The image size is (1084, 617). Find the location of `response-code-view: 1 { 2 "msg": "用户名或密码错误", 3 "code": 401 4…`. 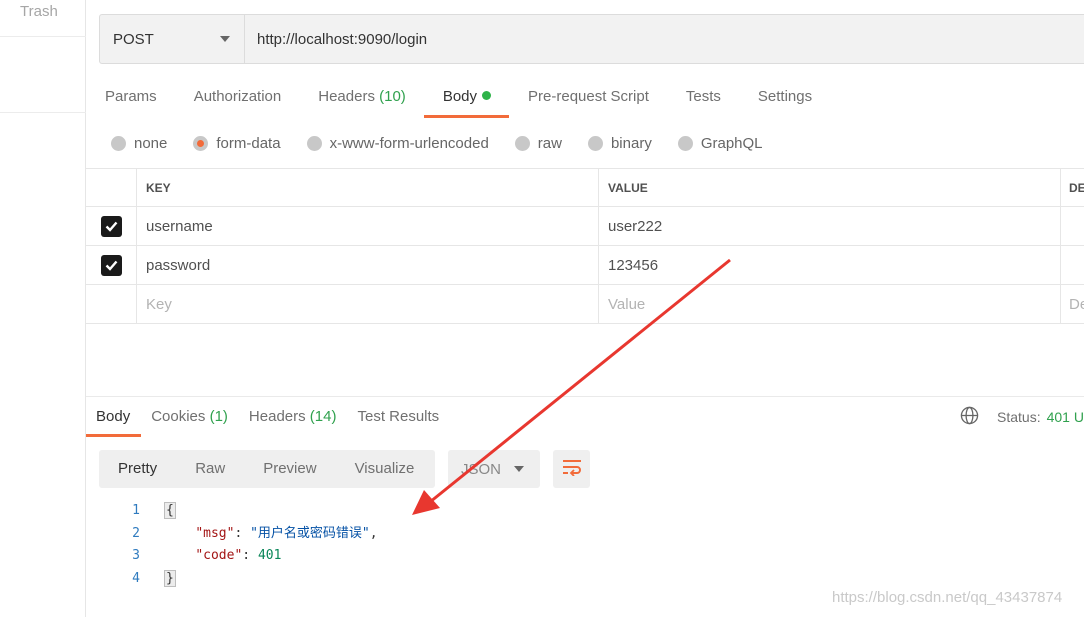

response-code-view: 1 { 2 "msg": "用户名或密码错误", 3 "code": 401 4… is located at coordinates (239, 545).